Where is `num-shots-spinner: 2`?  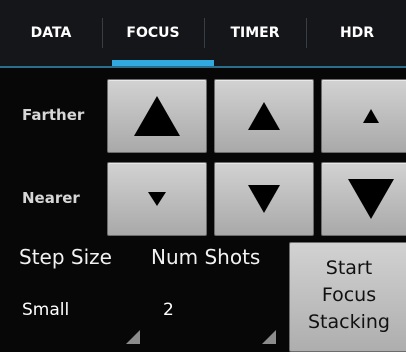
num-shots-spinner: 2 is located at coordinates (168, 310).